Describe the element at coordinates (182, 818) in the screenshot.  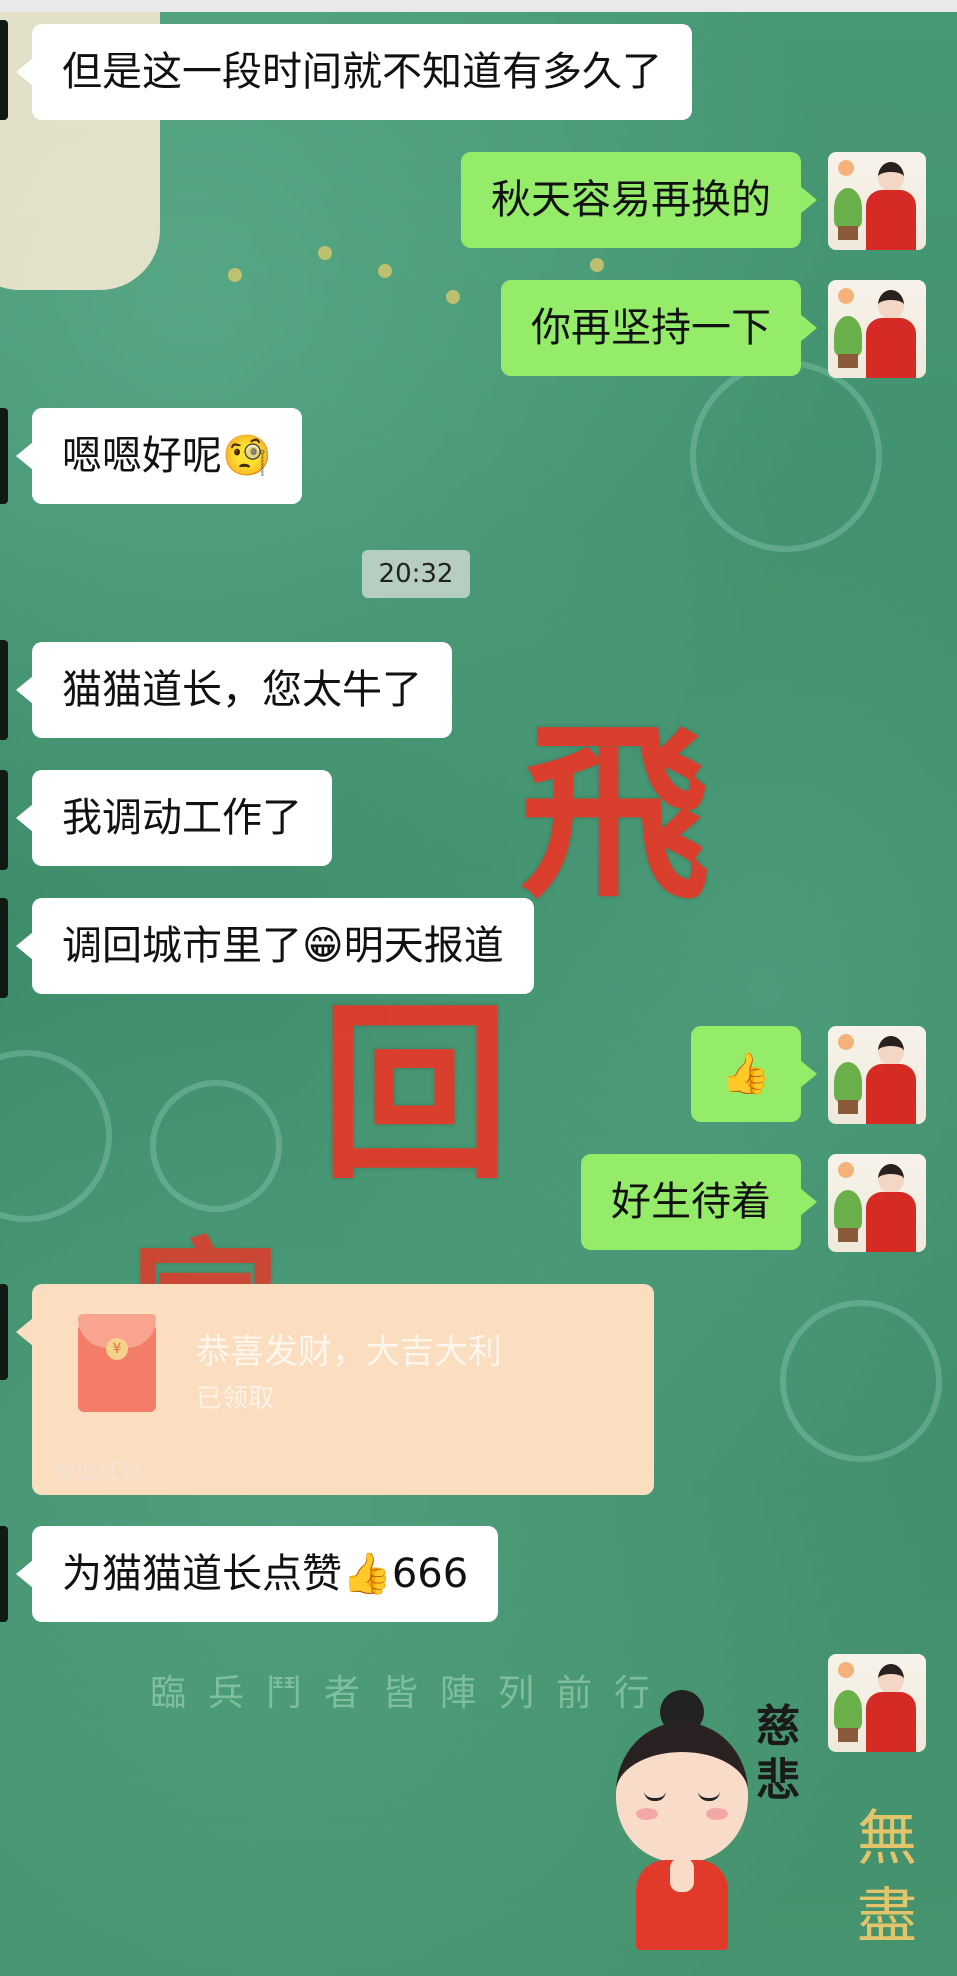
I see `message-text: 我调动工作了` at that location.